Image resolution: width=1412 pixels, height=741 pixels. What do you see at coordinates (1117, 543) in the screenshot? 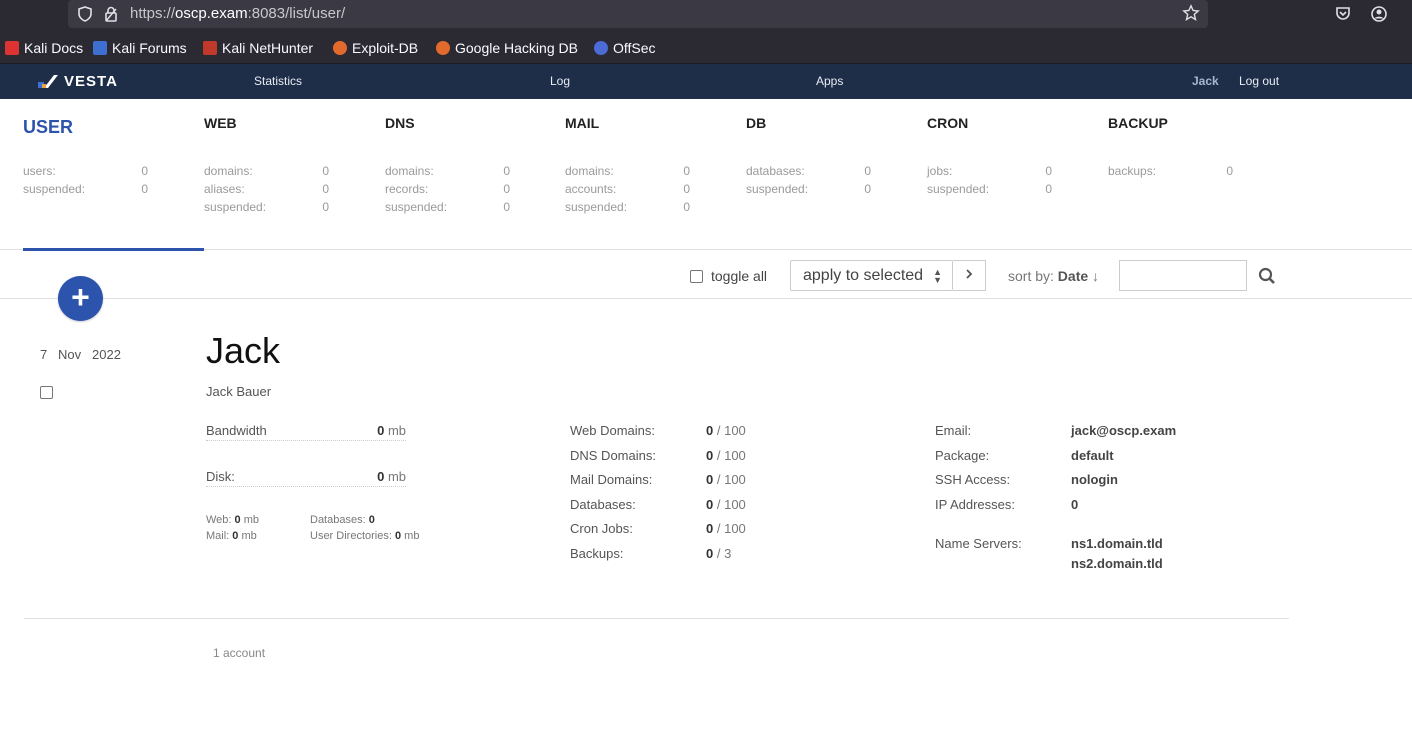
I see `info-ns1: ns1.domain.tld` at bounding box center [1117, 543].